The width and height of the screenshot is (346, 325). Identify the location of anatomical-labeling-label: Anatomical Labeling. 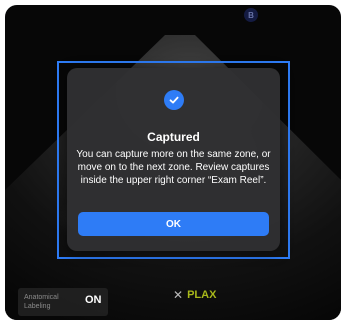
(41, 302).